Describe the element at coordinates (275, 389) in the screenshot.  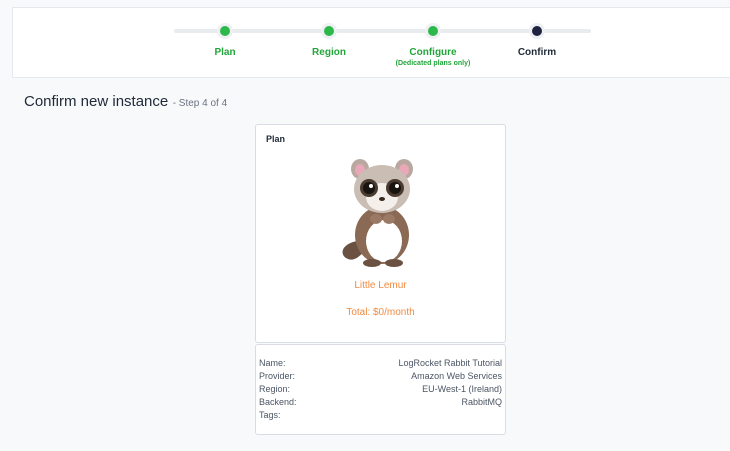
I see `detail-key: Region:` at that location.